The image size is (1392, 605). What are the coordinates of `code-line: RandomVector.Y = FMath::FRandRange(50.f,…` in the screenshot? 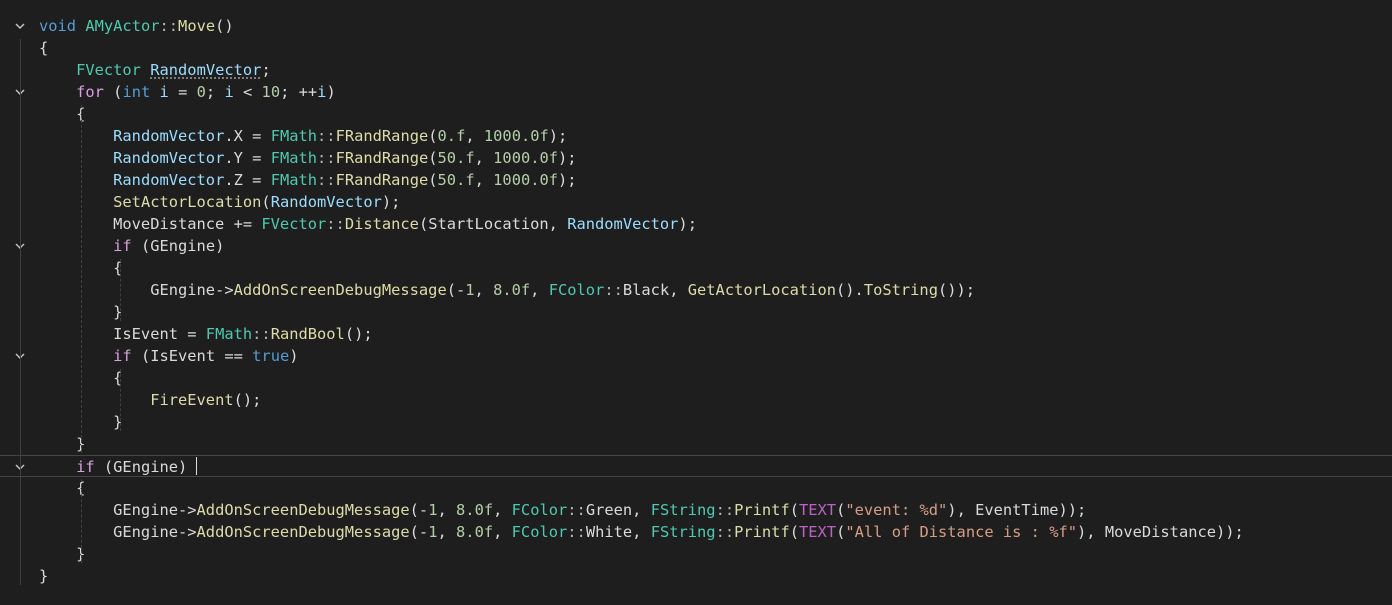 It's located at (696, 158).